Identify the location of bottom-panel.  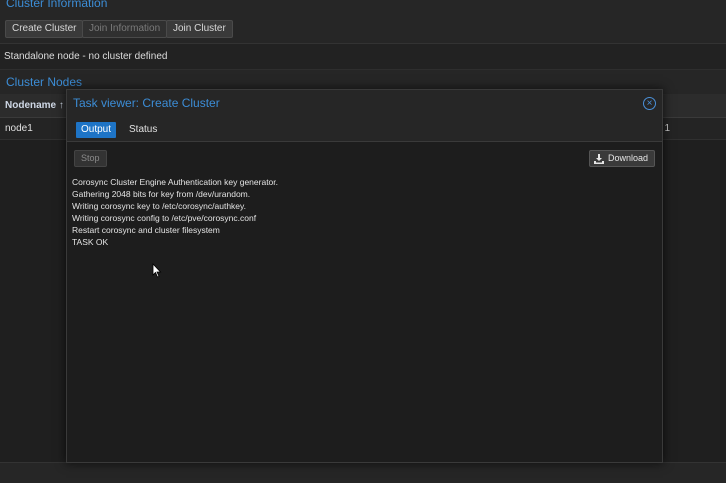
(363, 472).